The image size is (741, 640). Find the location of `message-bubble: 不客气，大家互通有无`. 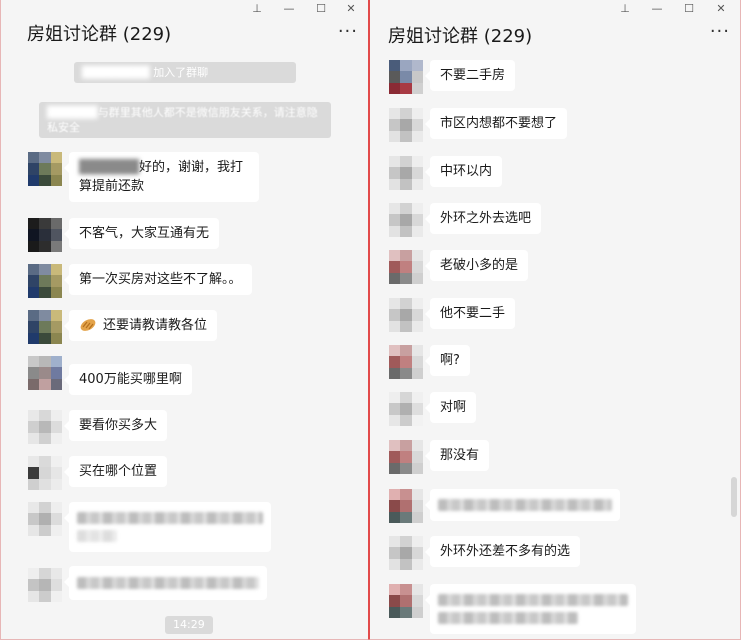

message-bubble: 不客气，大家互通有无 is located at coordinates (141, 233).